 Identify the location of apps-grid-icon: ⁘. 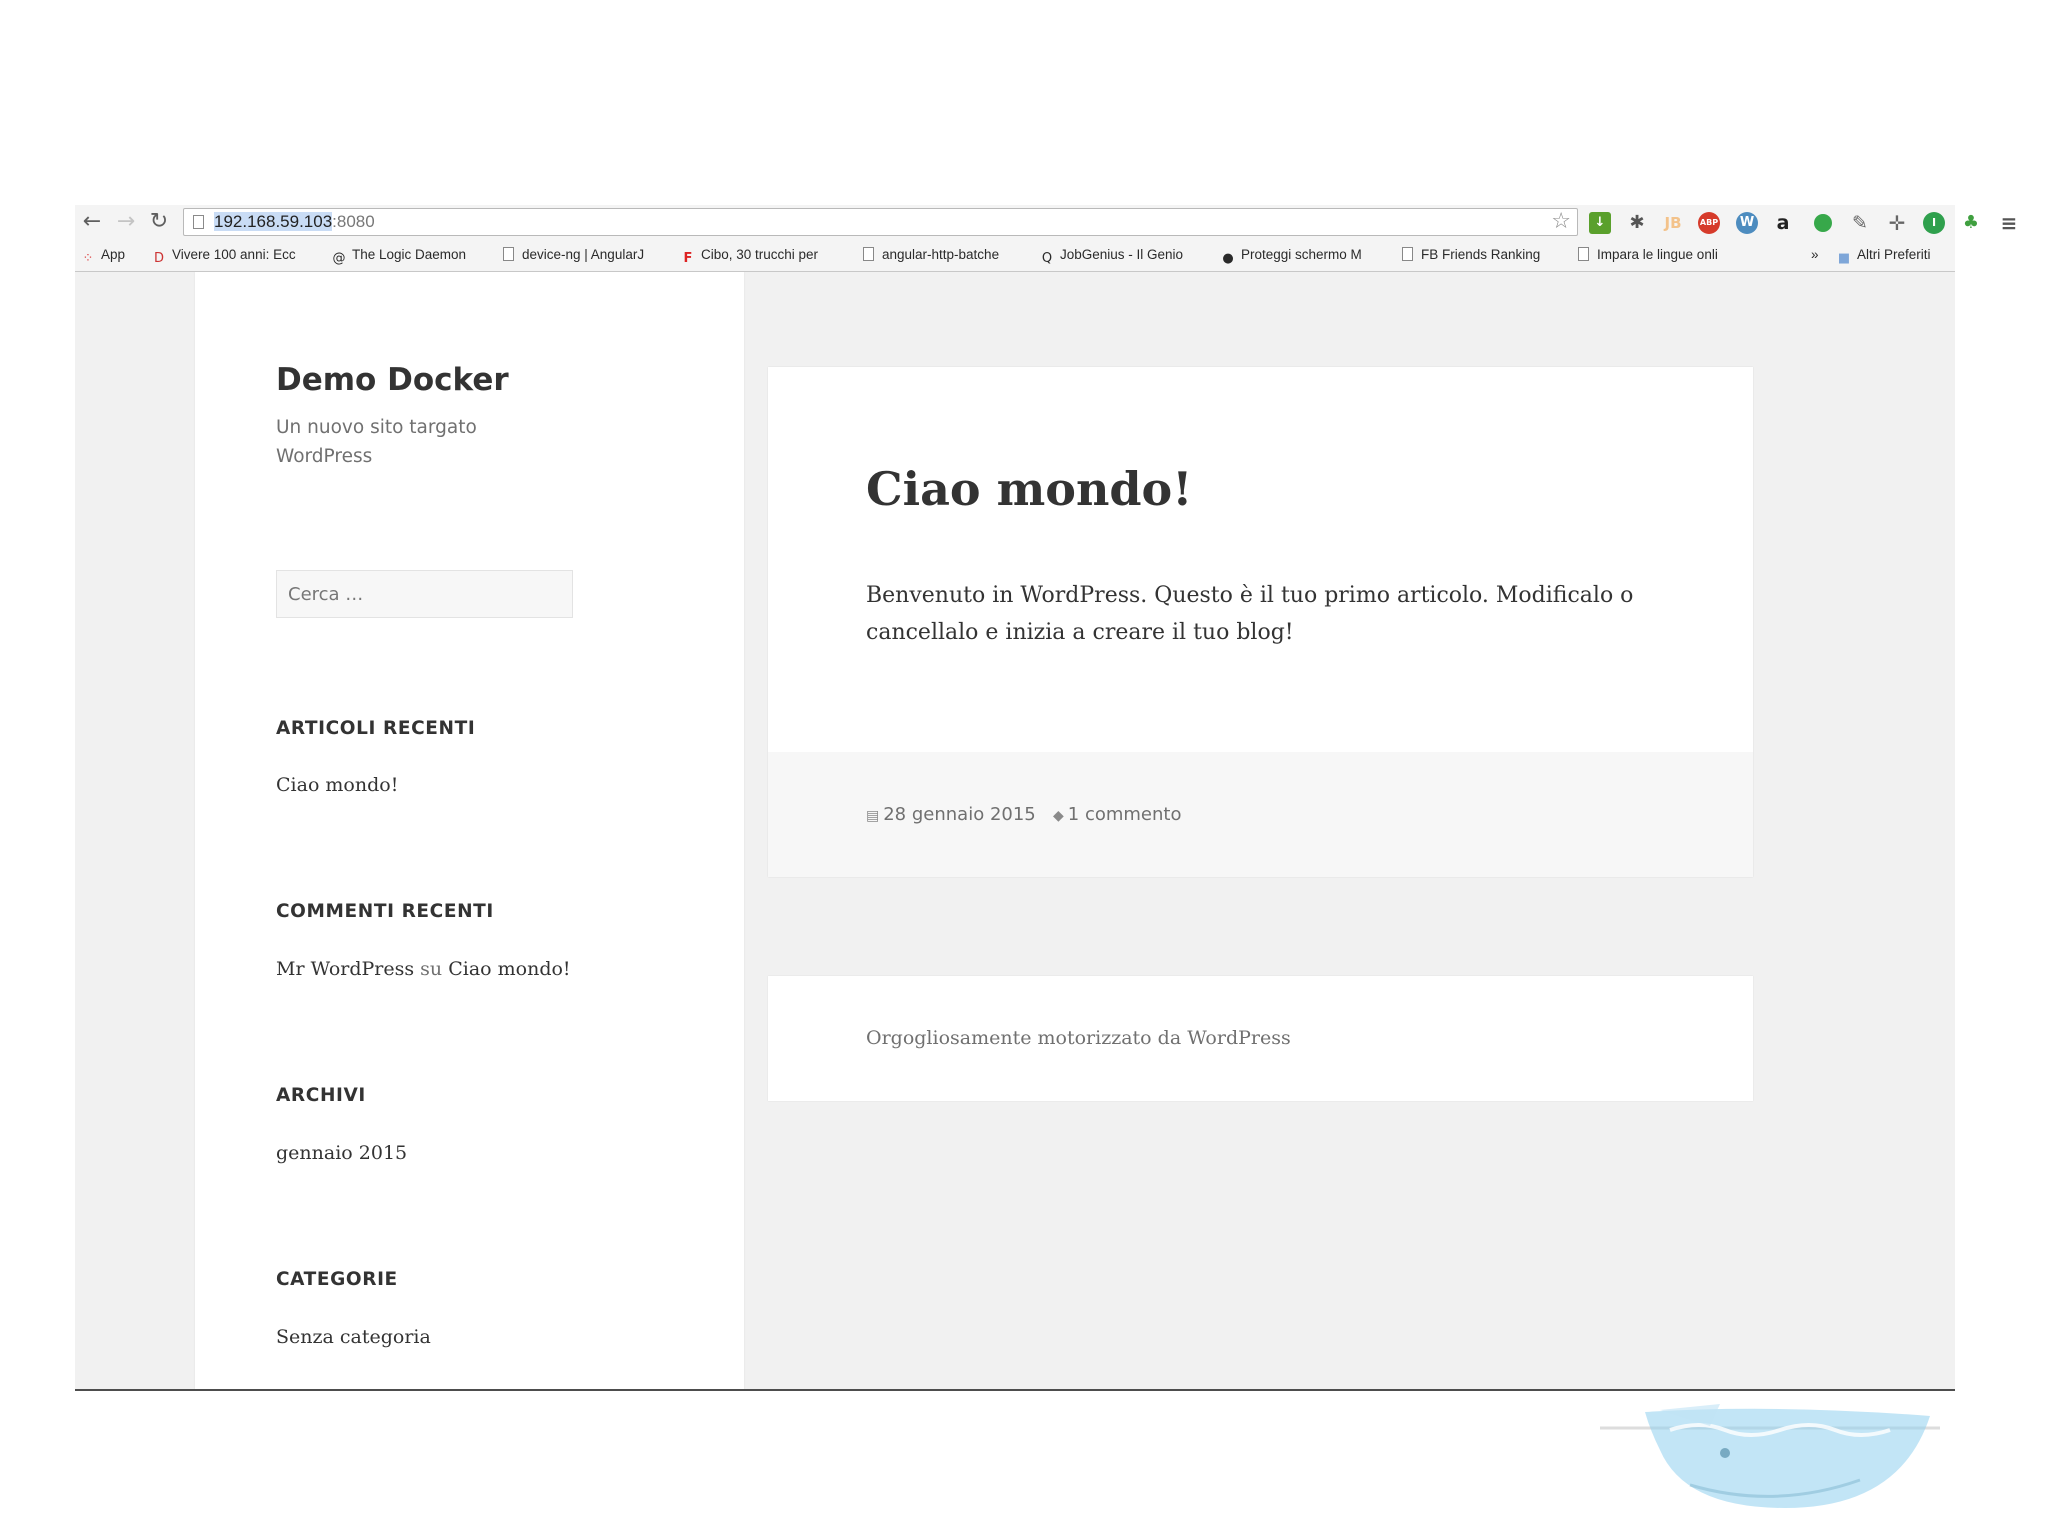
(88, 258).